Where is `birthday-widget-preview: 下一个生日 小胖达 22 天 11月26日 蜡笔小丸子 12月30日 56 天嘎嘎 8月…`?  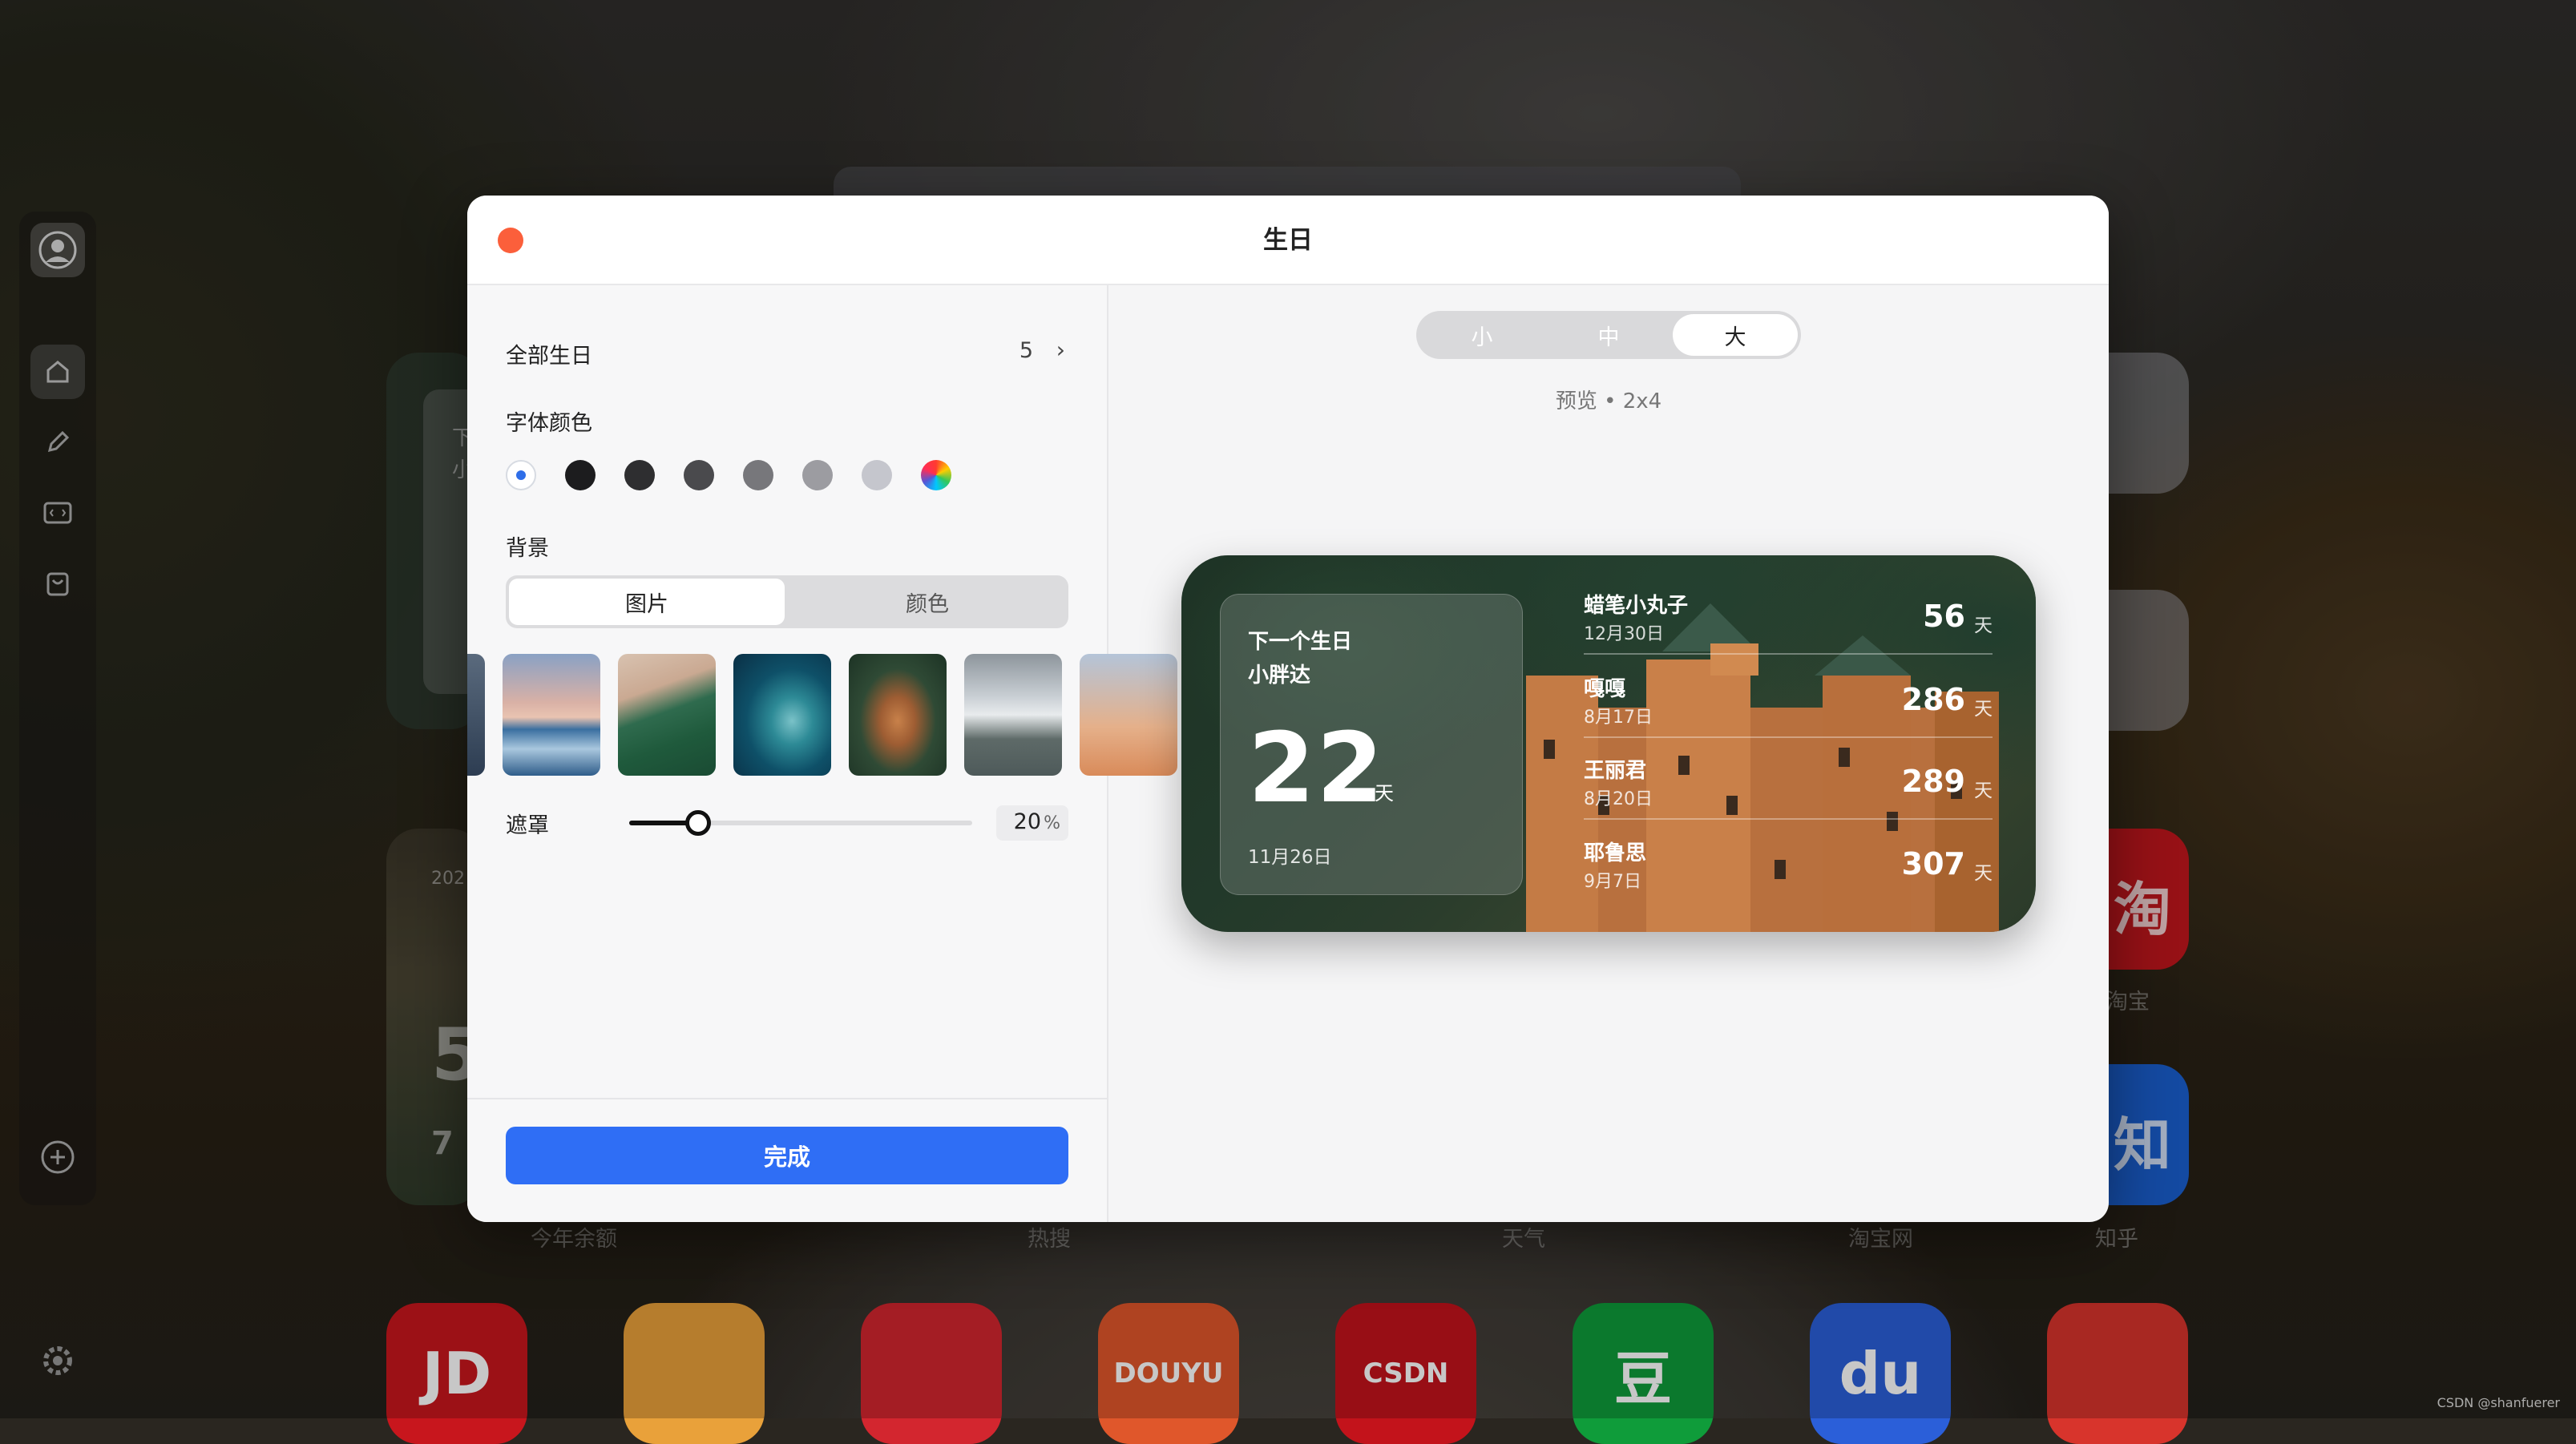 birthday-widget-preview: 下一个生日 小胖达 22 天 11月26日 蜡笔小丸子 12月30日 56 天嘎嘎 8月… is located at coordinates (1609, 743).